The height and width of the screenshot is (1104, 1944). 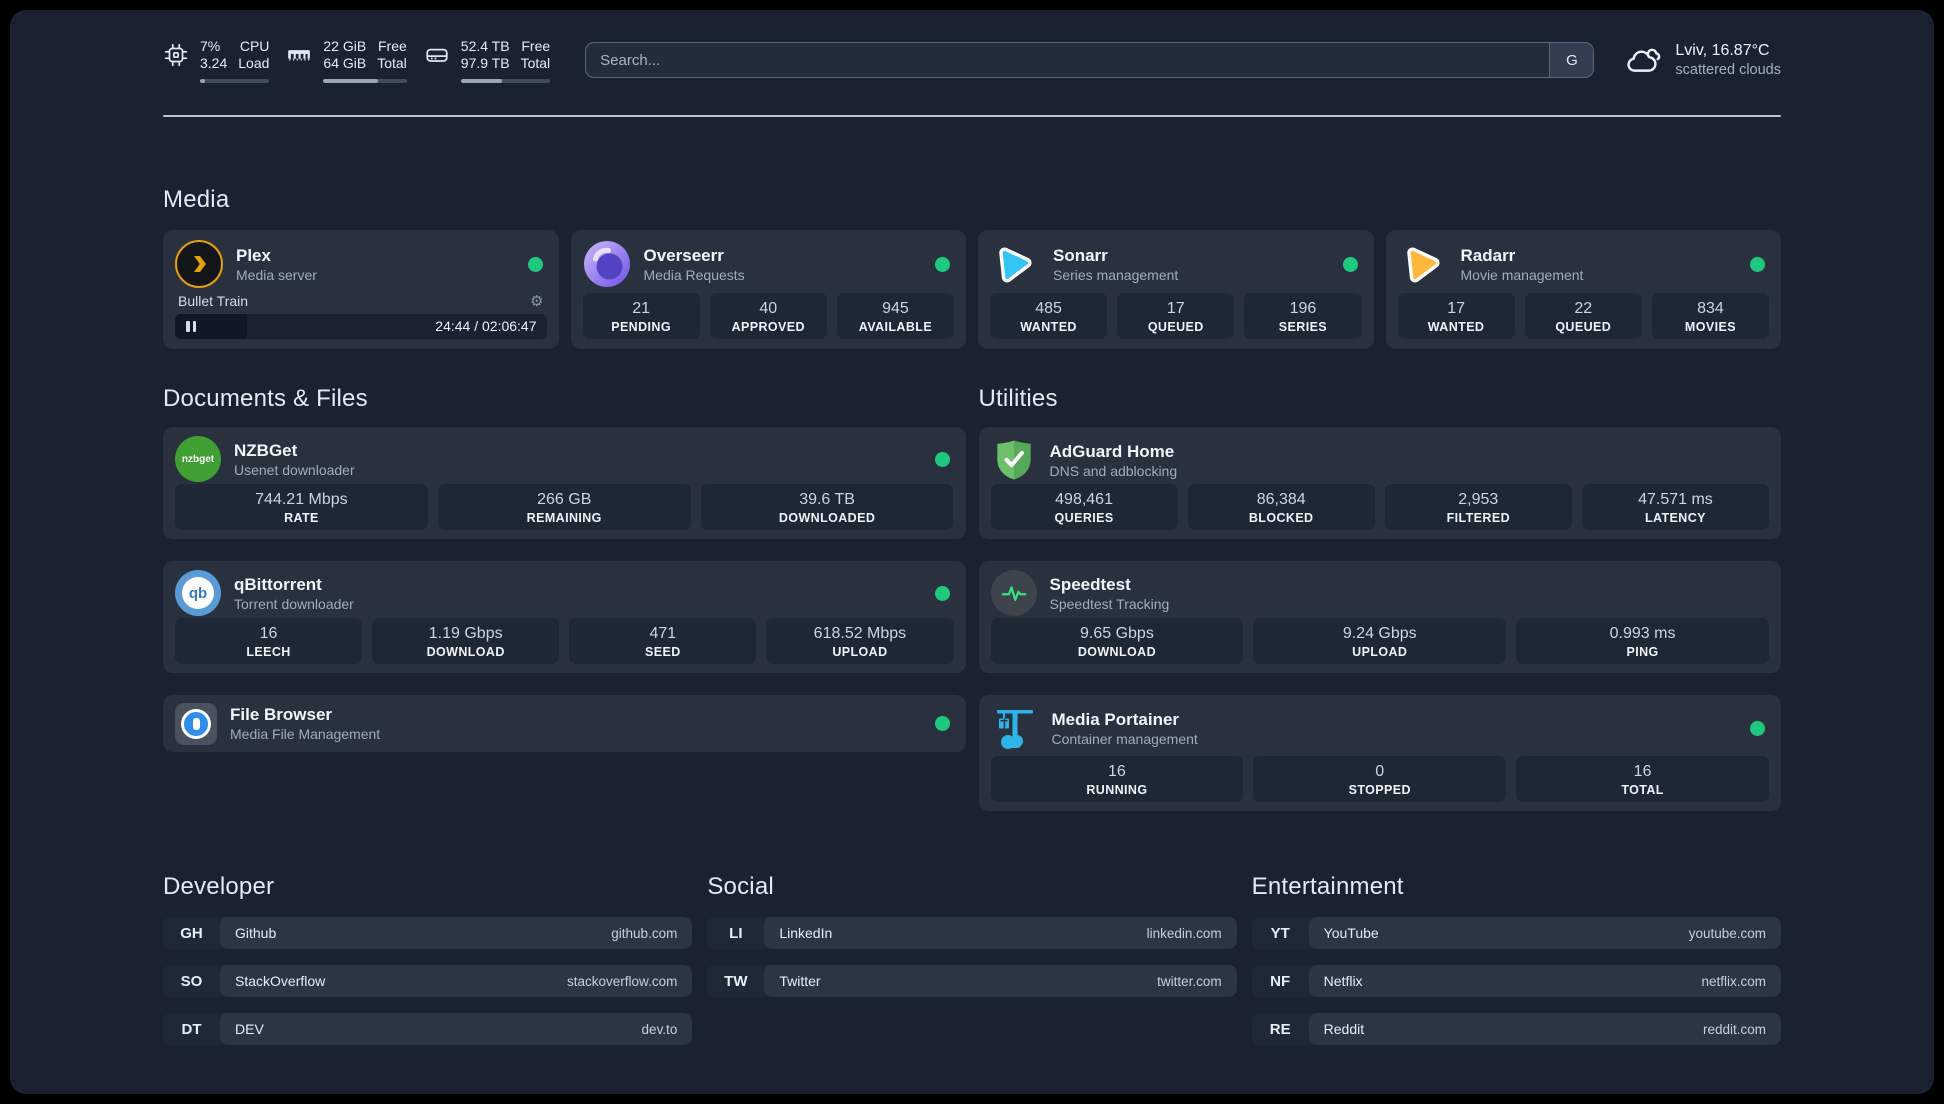 What do you see at coordinates (346, 60) in the screenshot?
I see `memory-widget: 22 GiB 64 GiB Free Total` at bounding box center [346, 60].